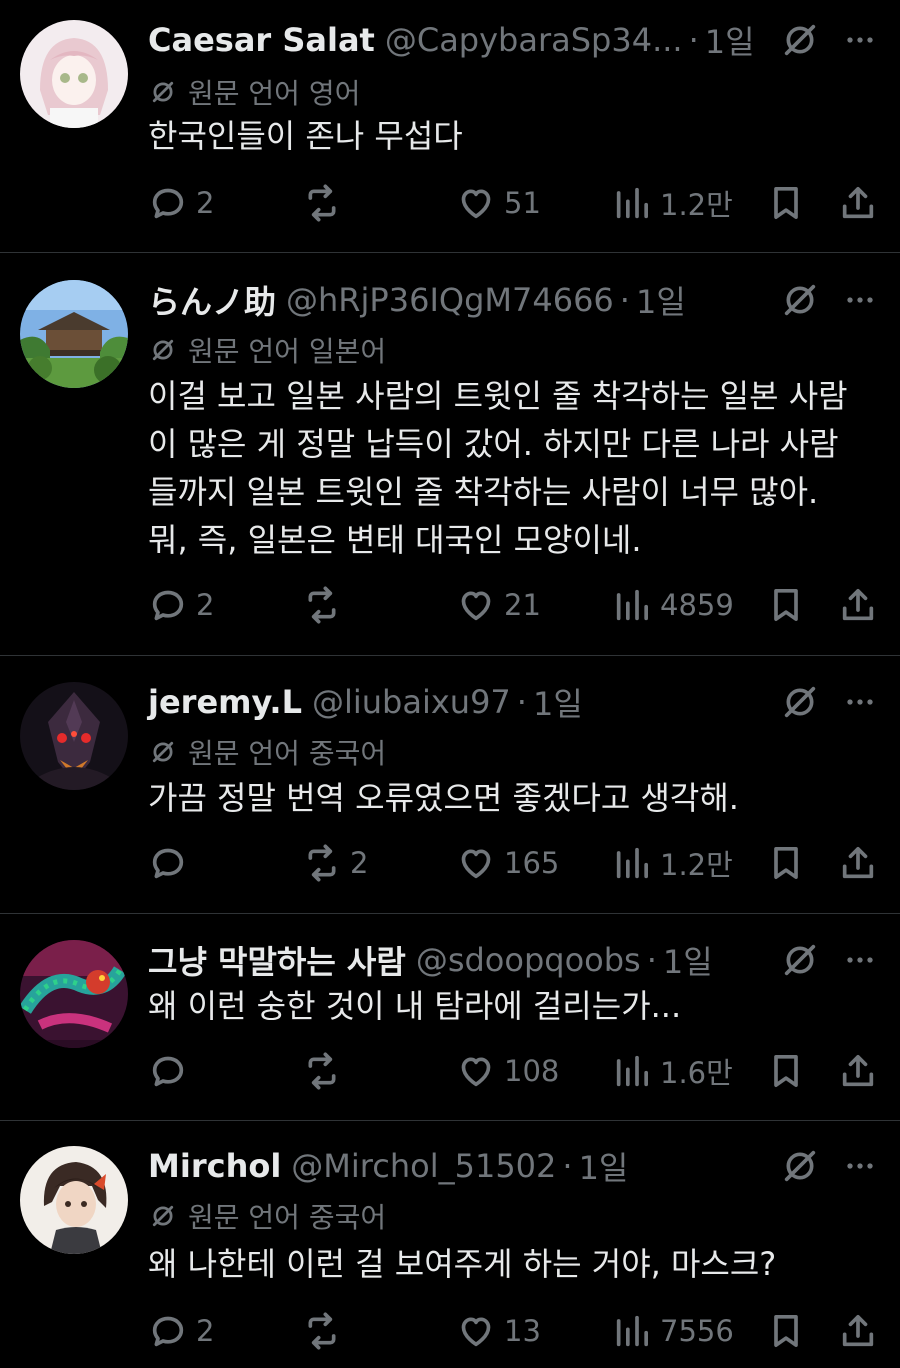 The height and width of the screenshot is (1368, 900). Describe the element at coordinates (507, 863) in the screenshot. I see `like-button: 165` at that location.